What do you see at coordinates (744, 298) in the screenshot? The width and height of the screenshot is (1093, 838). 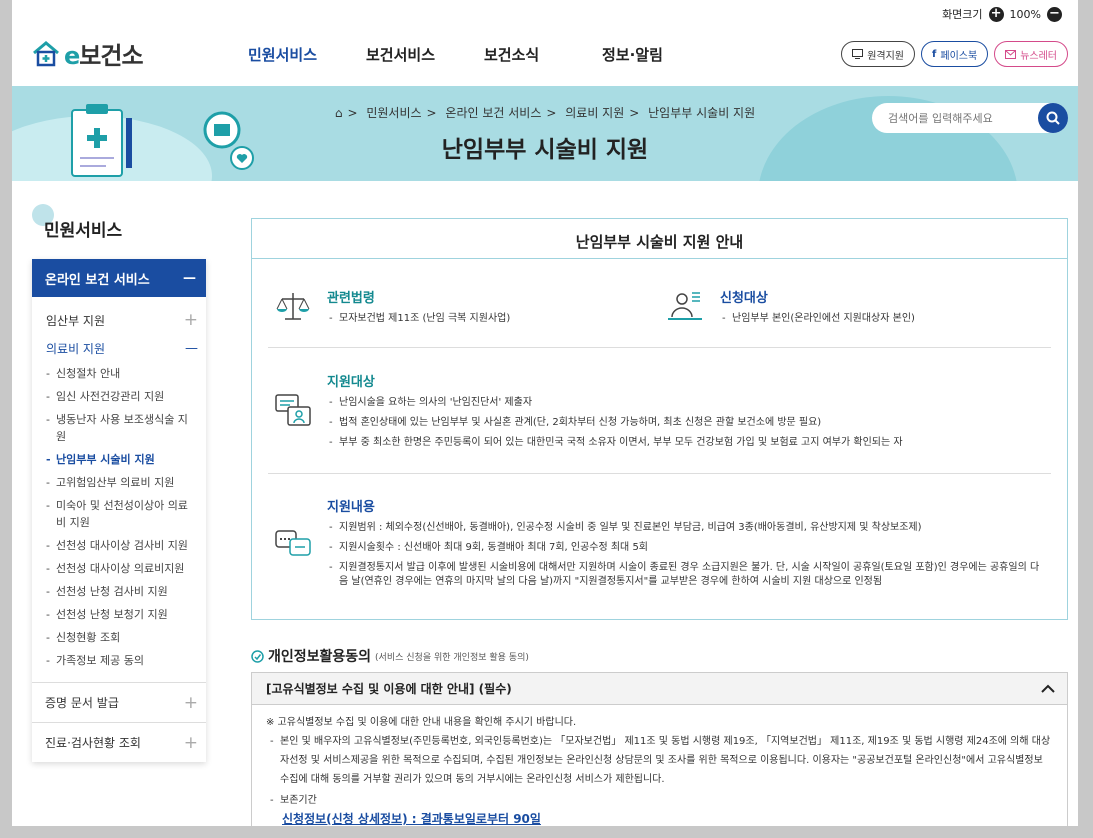 I see `applicant-heading: 신청대상` at bounding box center [744, 298].